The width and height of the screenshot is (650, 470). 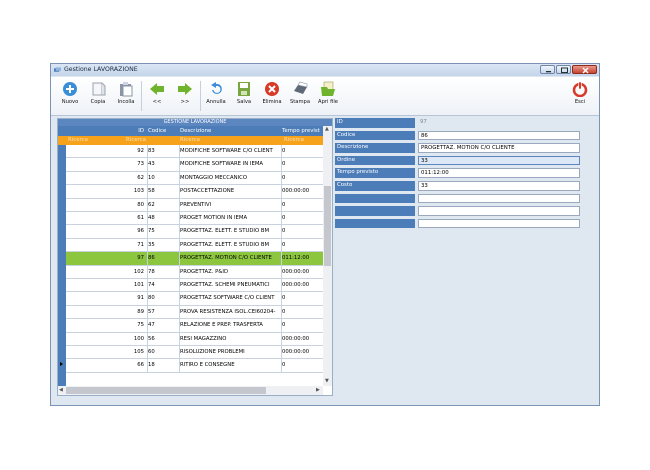 What do you see at coordinates (423, 122) in the screenshot?
I see `field-input: 97` at bounding box center [423, 122].